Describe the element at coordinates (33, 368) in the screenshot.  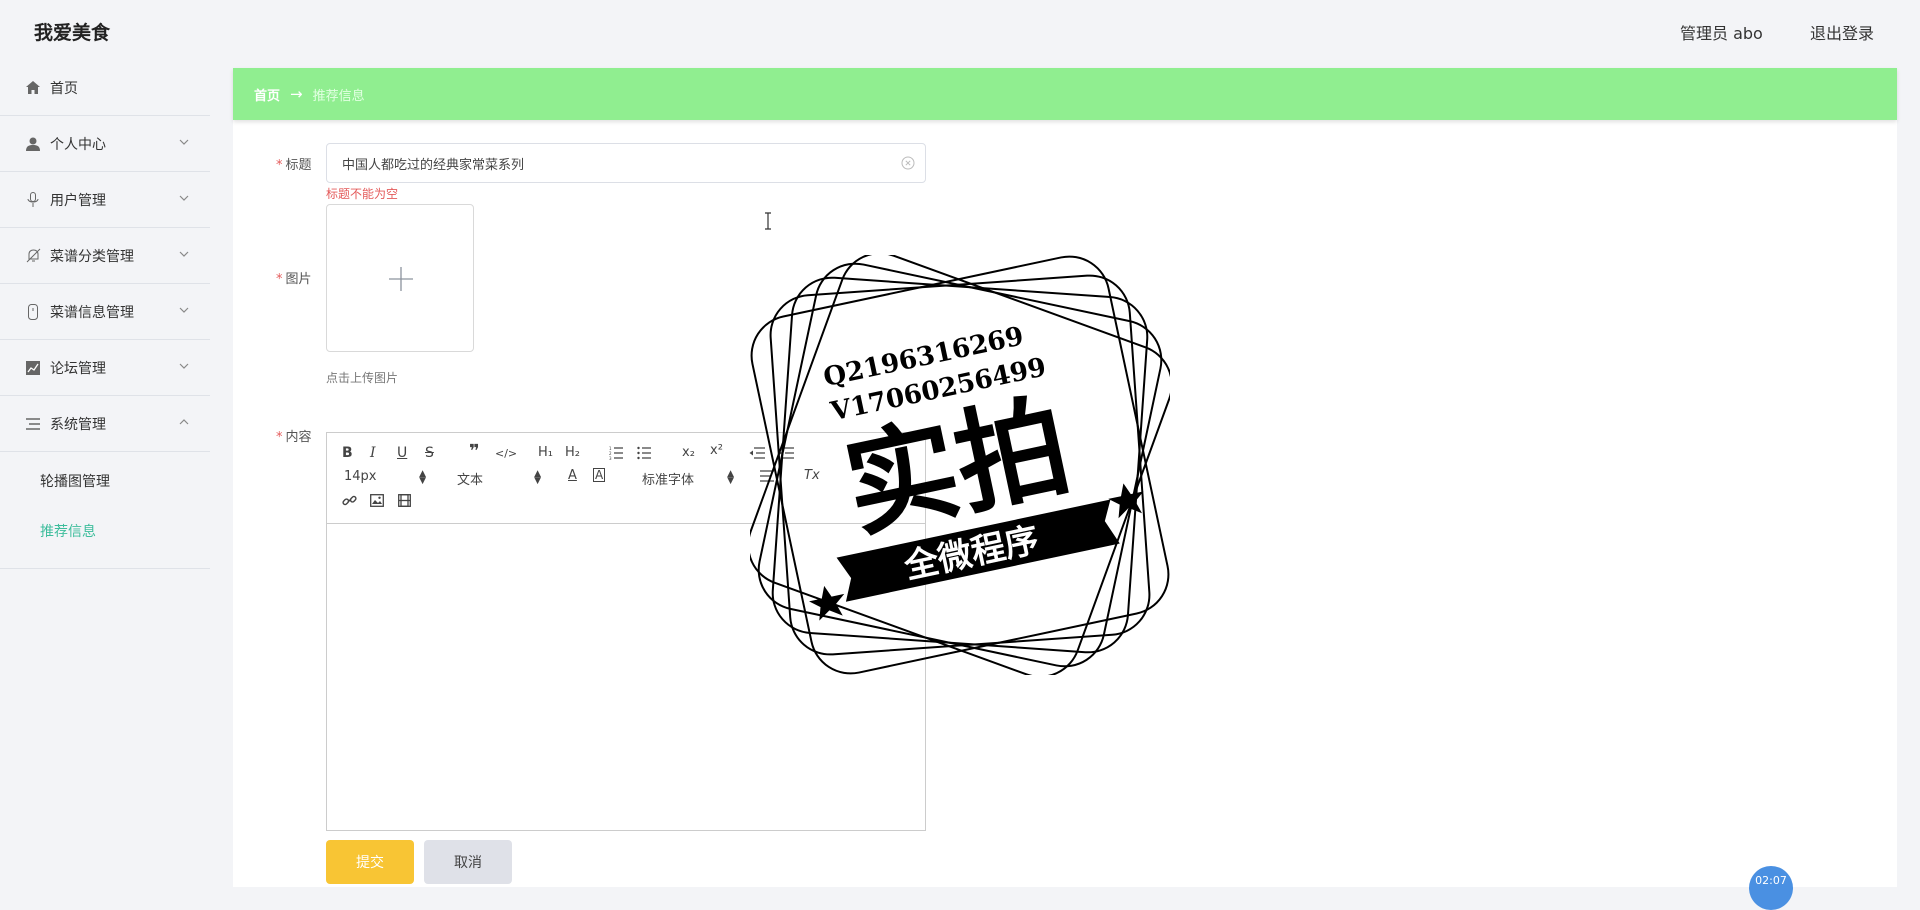
I see `chart-icon` at that location.